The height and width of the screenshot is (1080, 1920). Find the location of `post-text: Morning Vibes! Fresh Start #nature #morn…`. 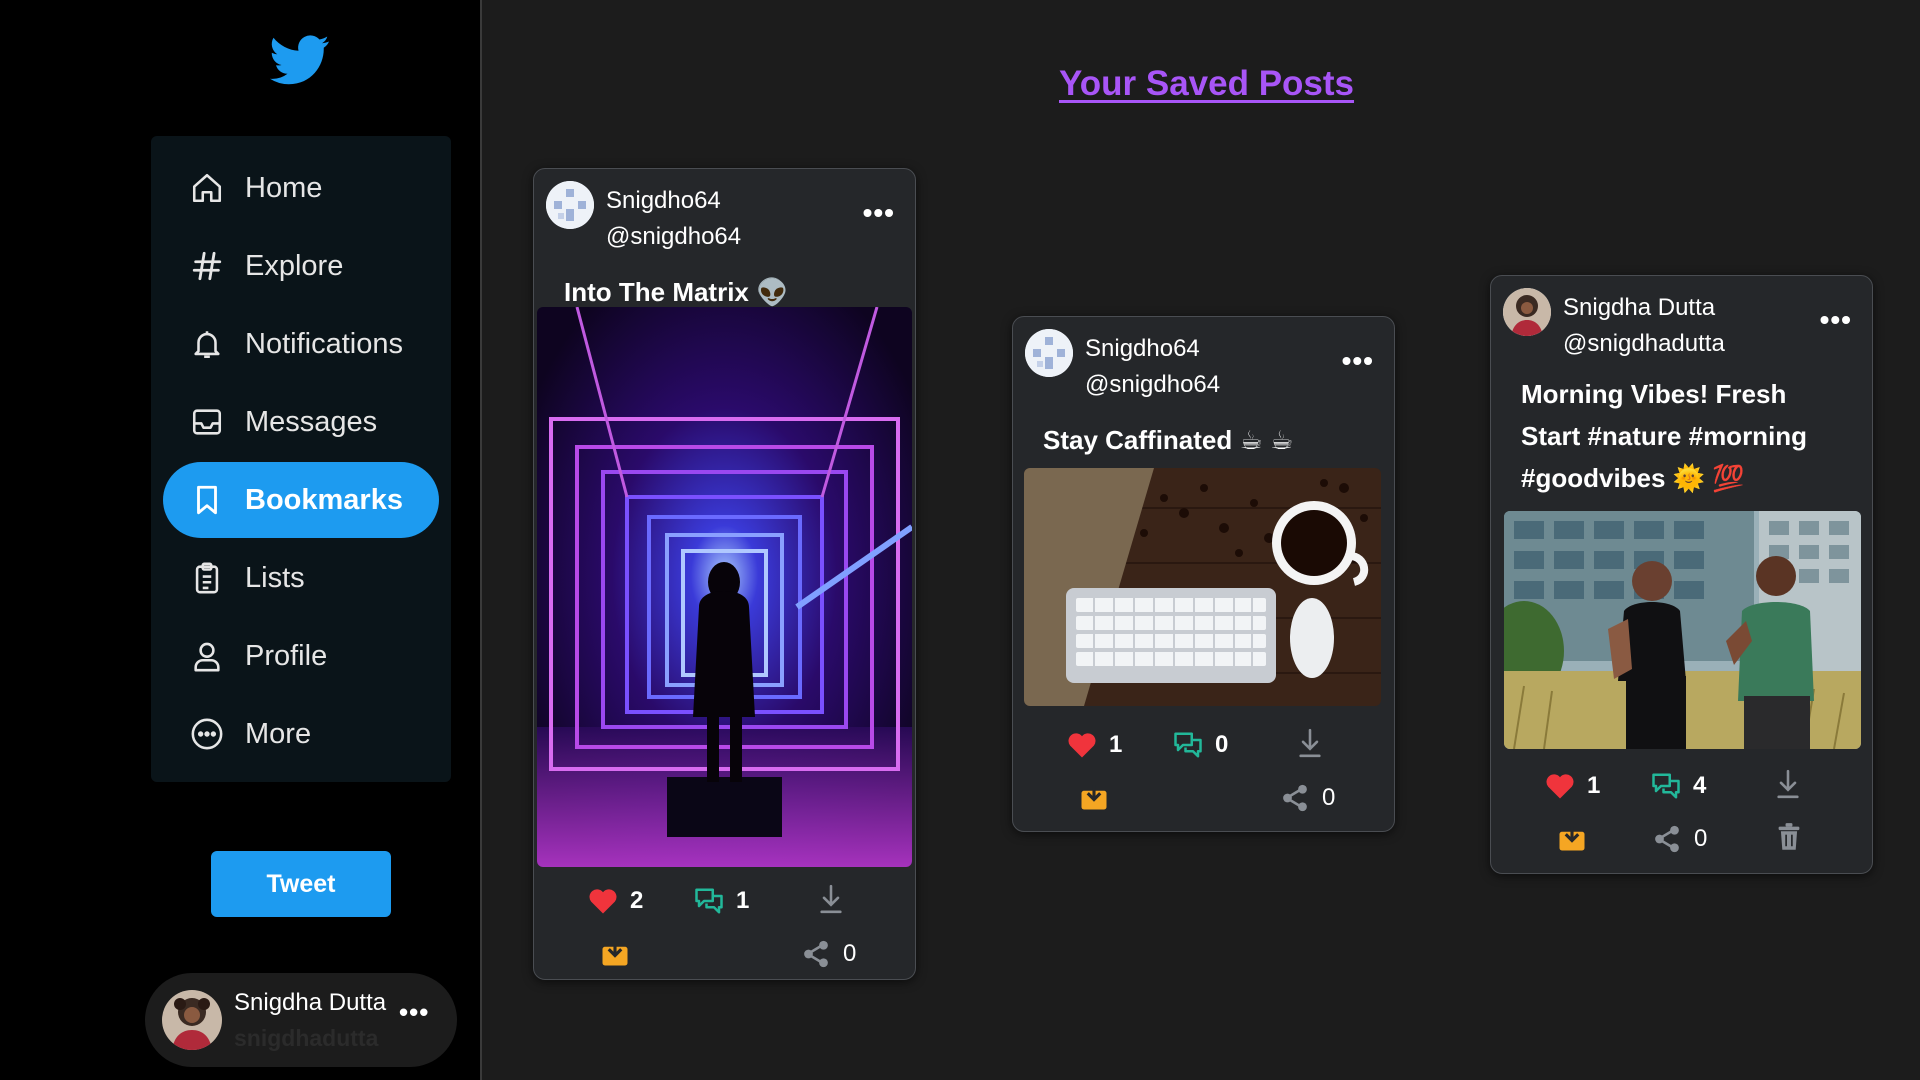

post-text: Morning Vibes! Fresh Start #nature #morn… is located at coordinates (1664, 436).